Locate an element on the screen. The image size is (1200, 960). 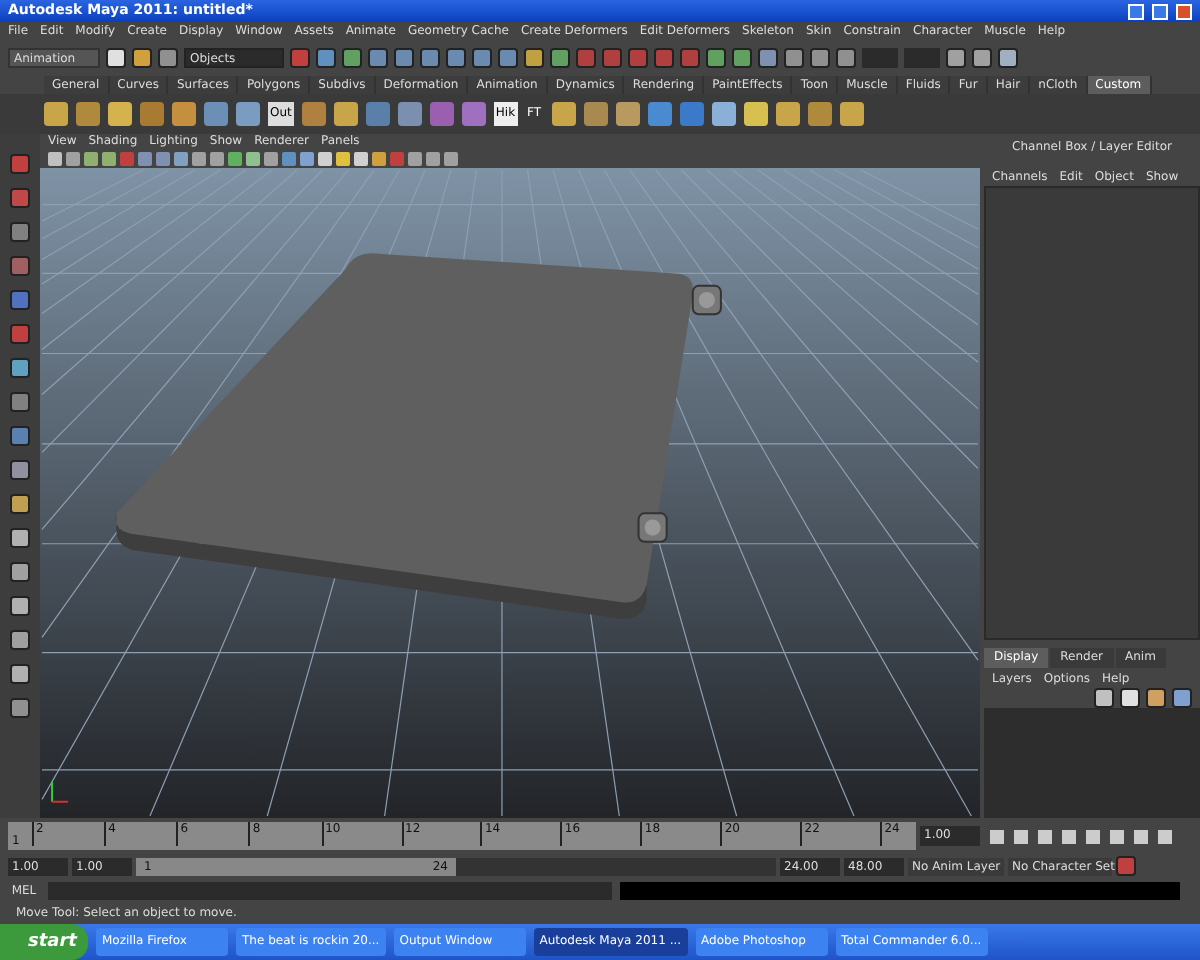
close-icon is located at coordinates (1184, 11).